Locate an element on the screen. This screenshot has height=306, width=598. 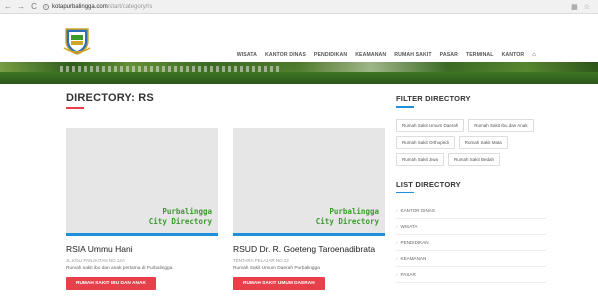
menu-item-wisata: WISATA is located at coordinates (247, 55).